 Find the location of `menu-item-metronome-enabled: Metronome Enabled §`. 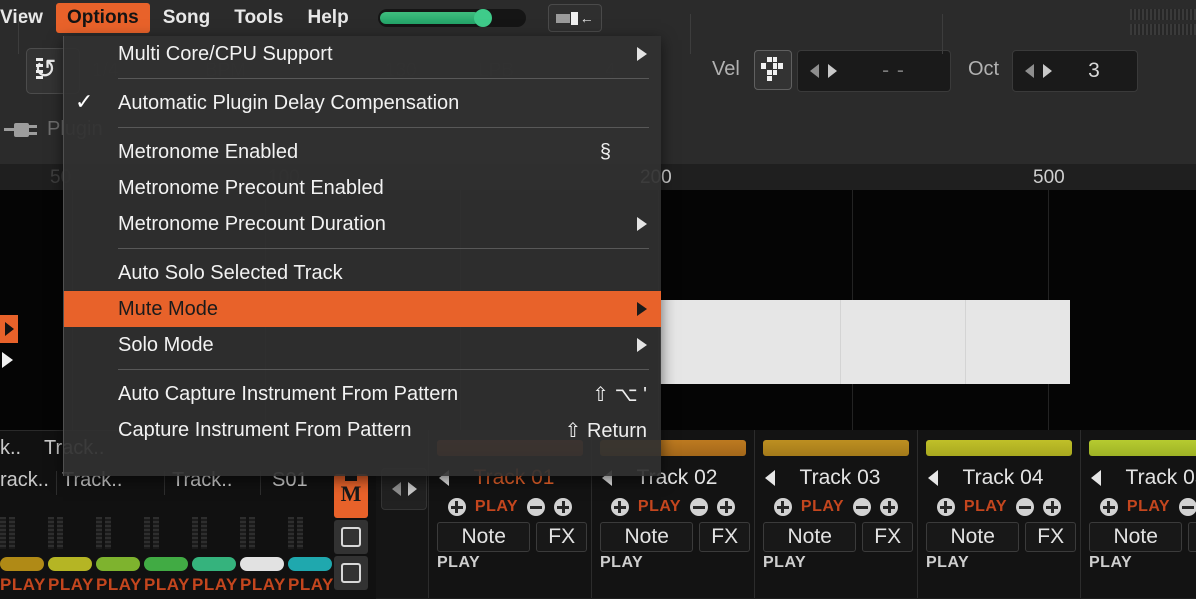

menu-item-metronome-enabled: Metronome Enabled § is located at coordinates (362, 152).